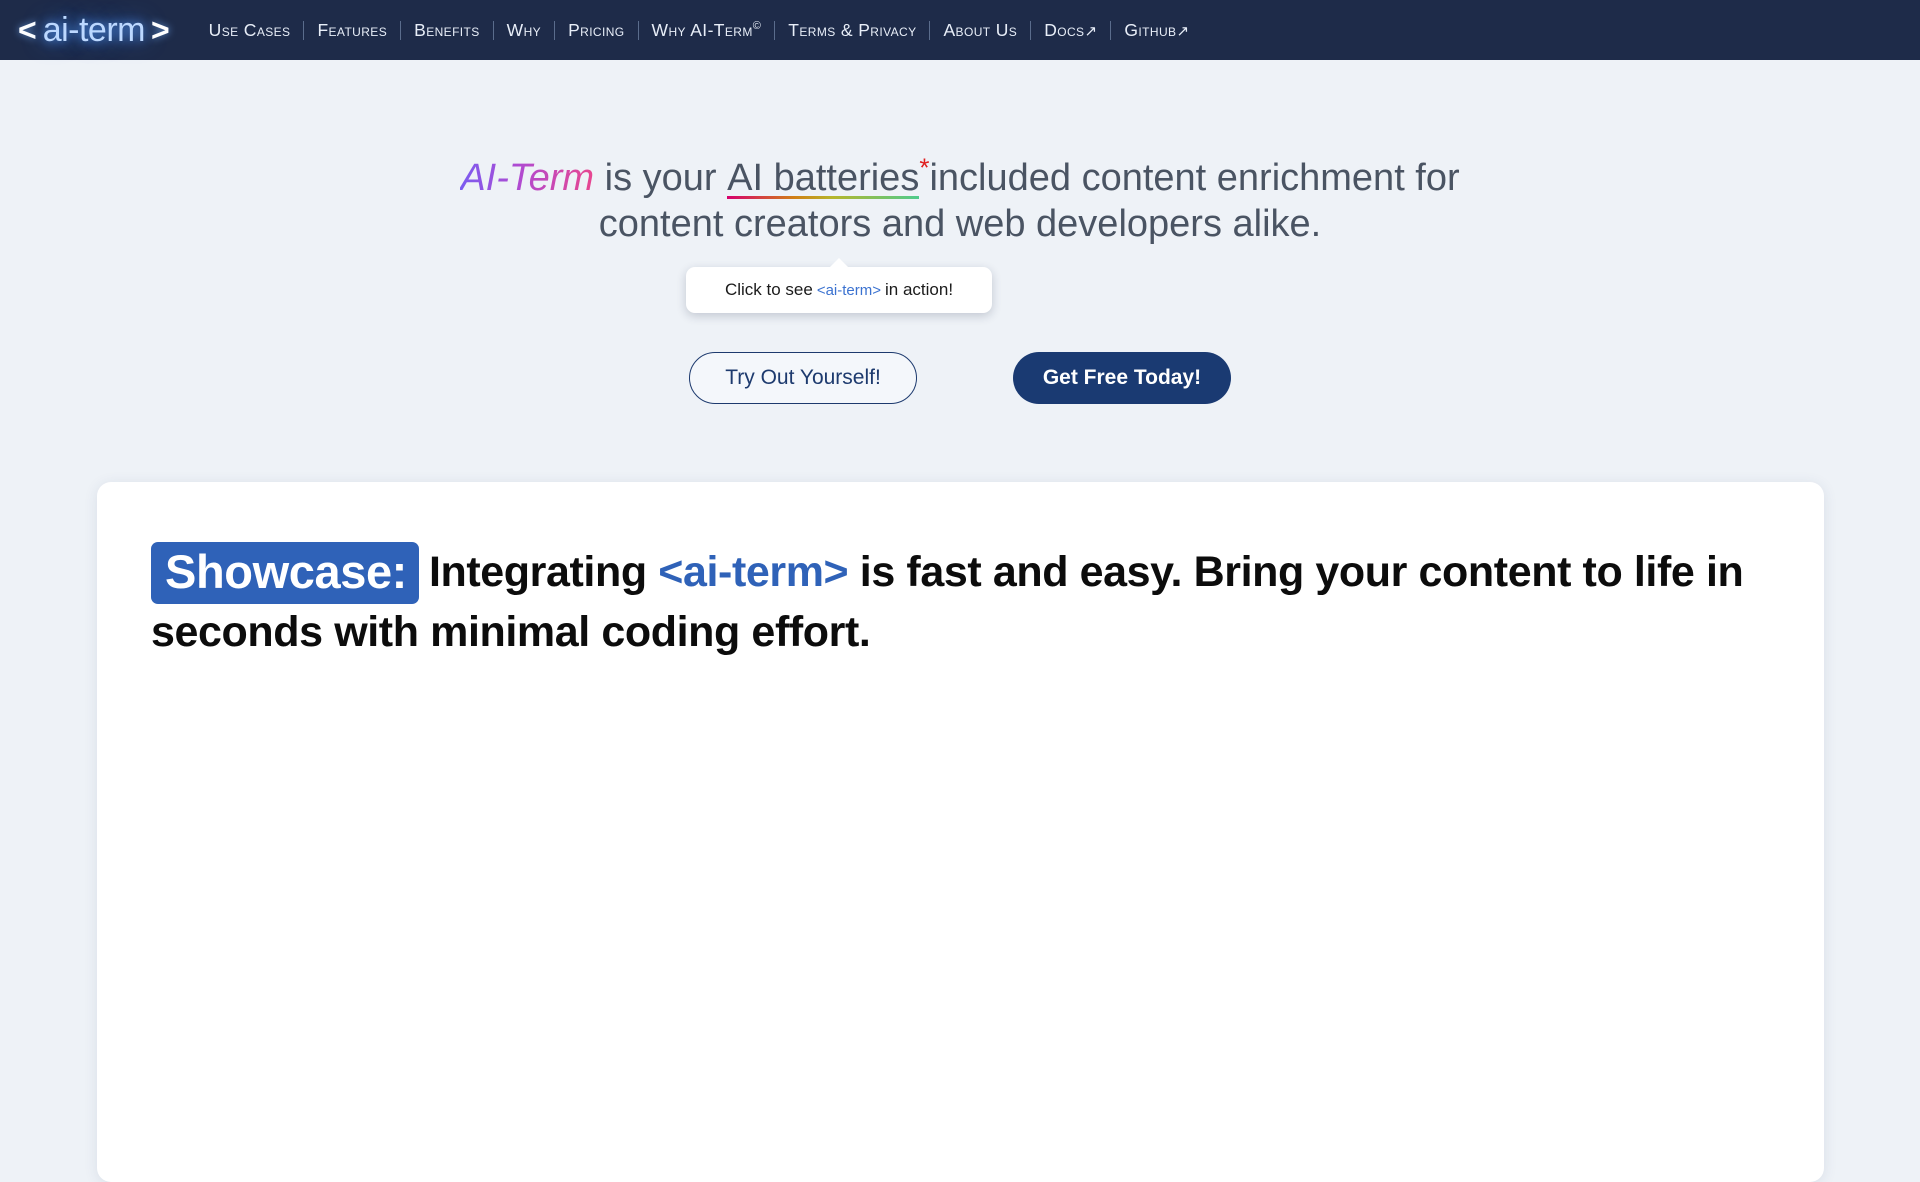 This screenshot has height=1182, width=1920. Describe the element at coordinates (285, 573) in the screenshot. I see `showcase-badge: Showcase:` at that location.